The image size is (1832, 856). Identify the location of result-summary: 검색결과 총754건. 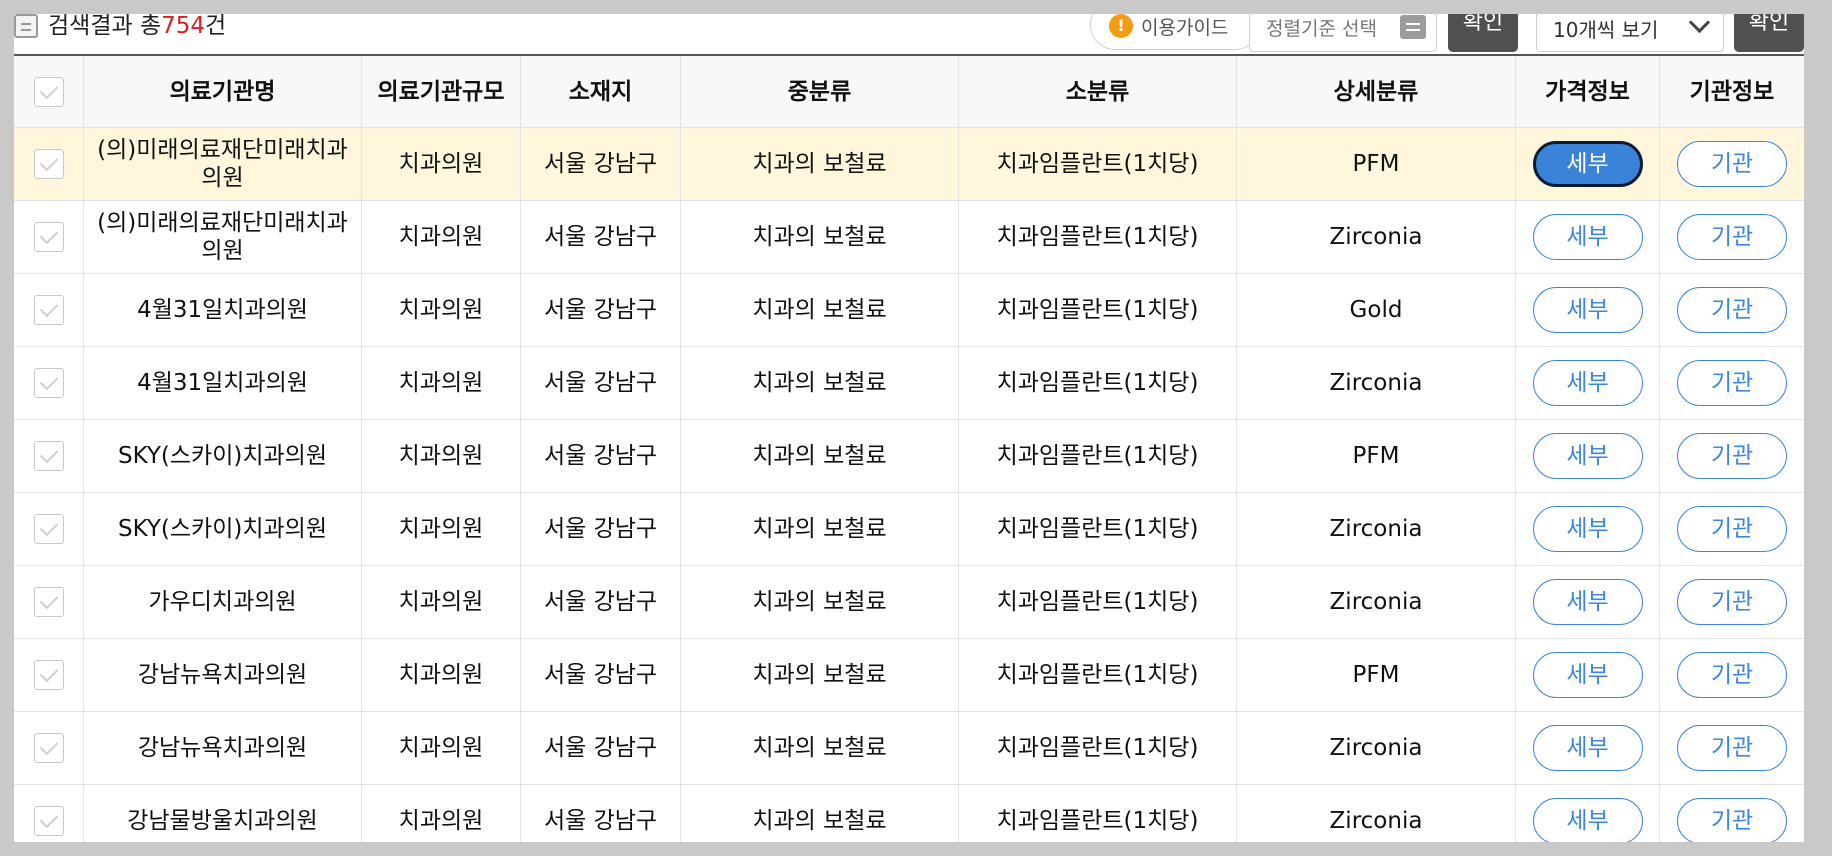
(137, 27).